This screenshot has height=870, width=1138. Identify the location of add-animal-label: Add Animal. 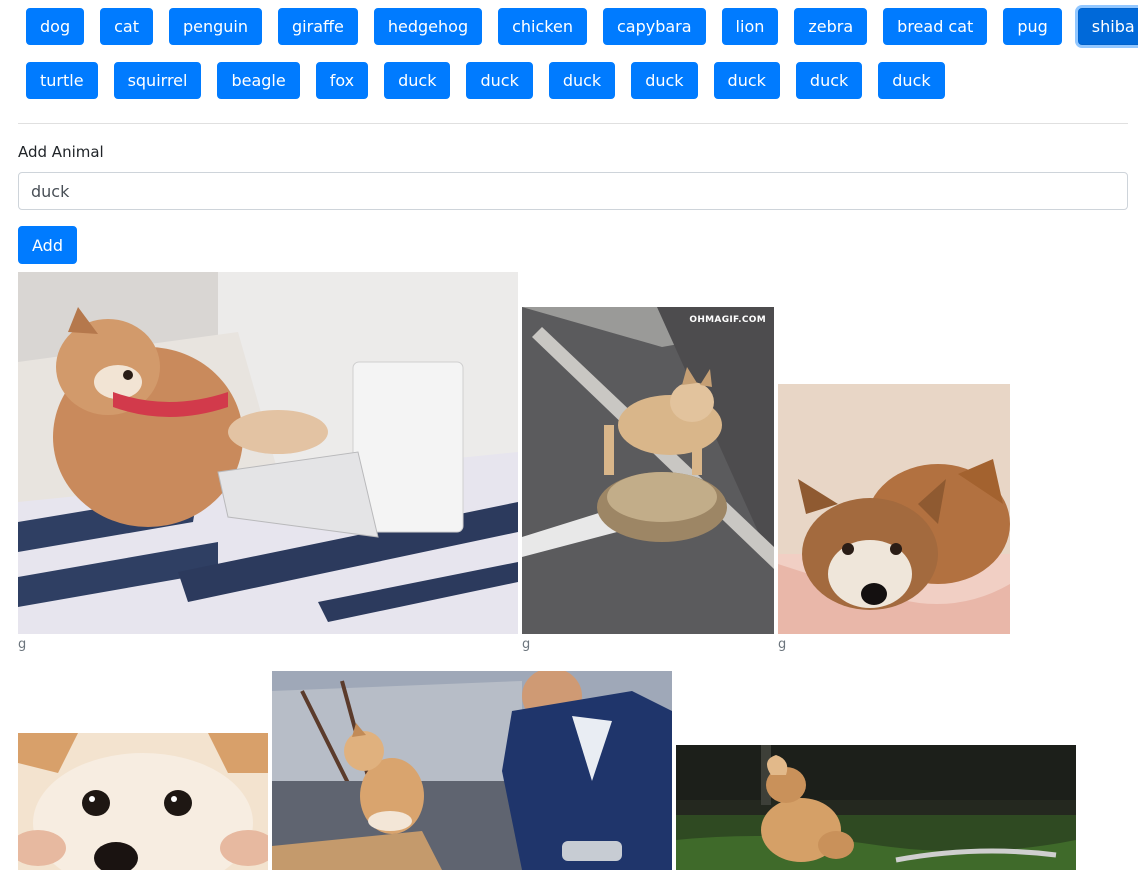
(61, 152).